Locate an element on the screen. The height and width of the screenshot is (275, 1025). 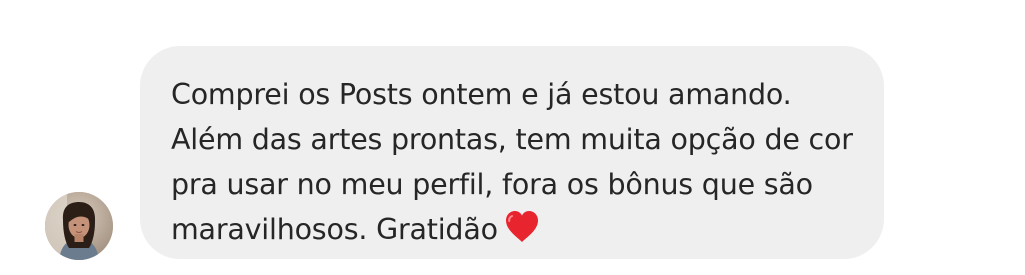
heart-icon is located at coordinates (522, 227).